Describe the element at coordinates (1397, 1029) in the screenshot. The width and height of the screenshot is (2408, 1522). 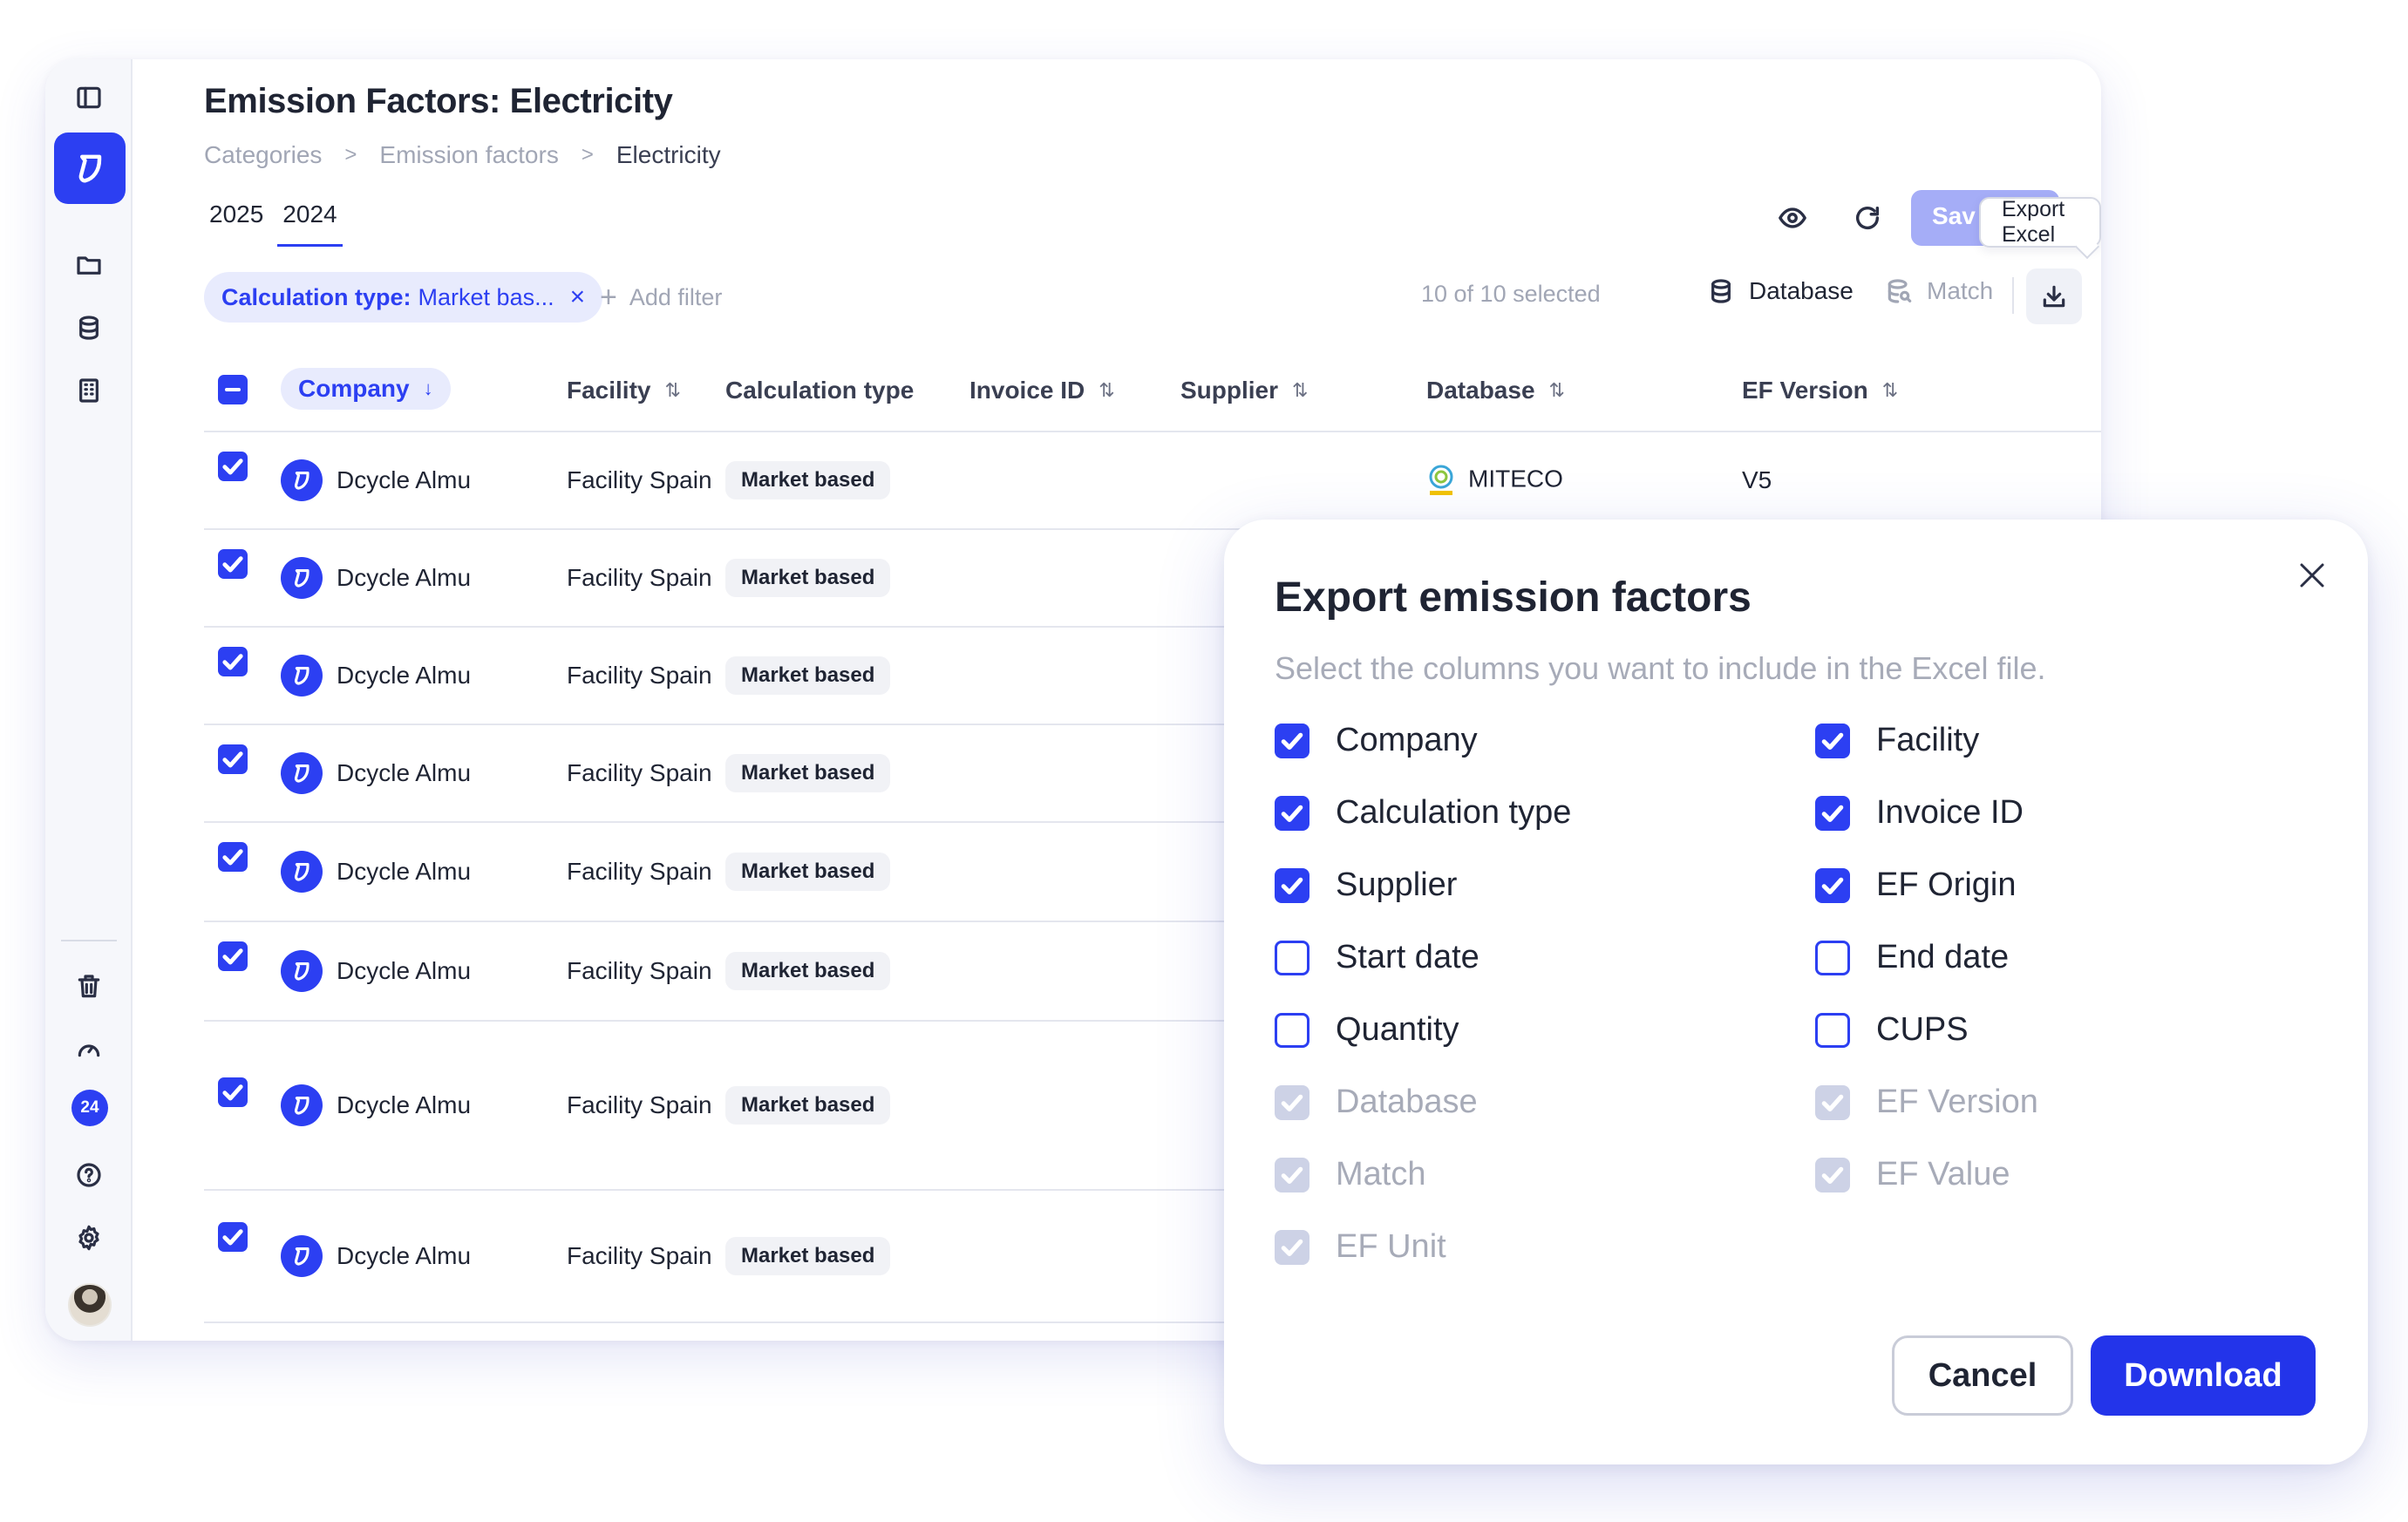
I see `option-label: Quantity` at that location.